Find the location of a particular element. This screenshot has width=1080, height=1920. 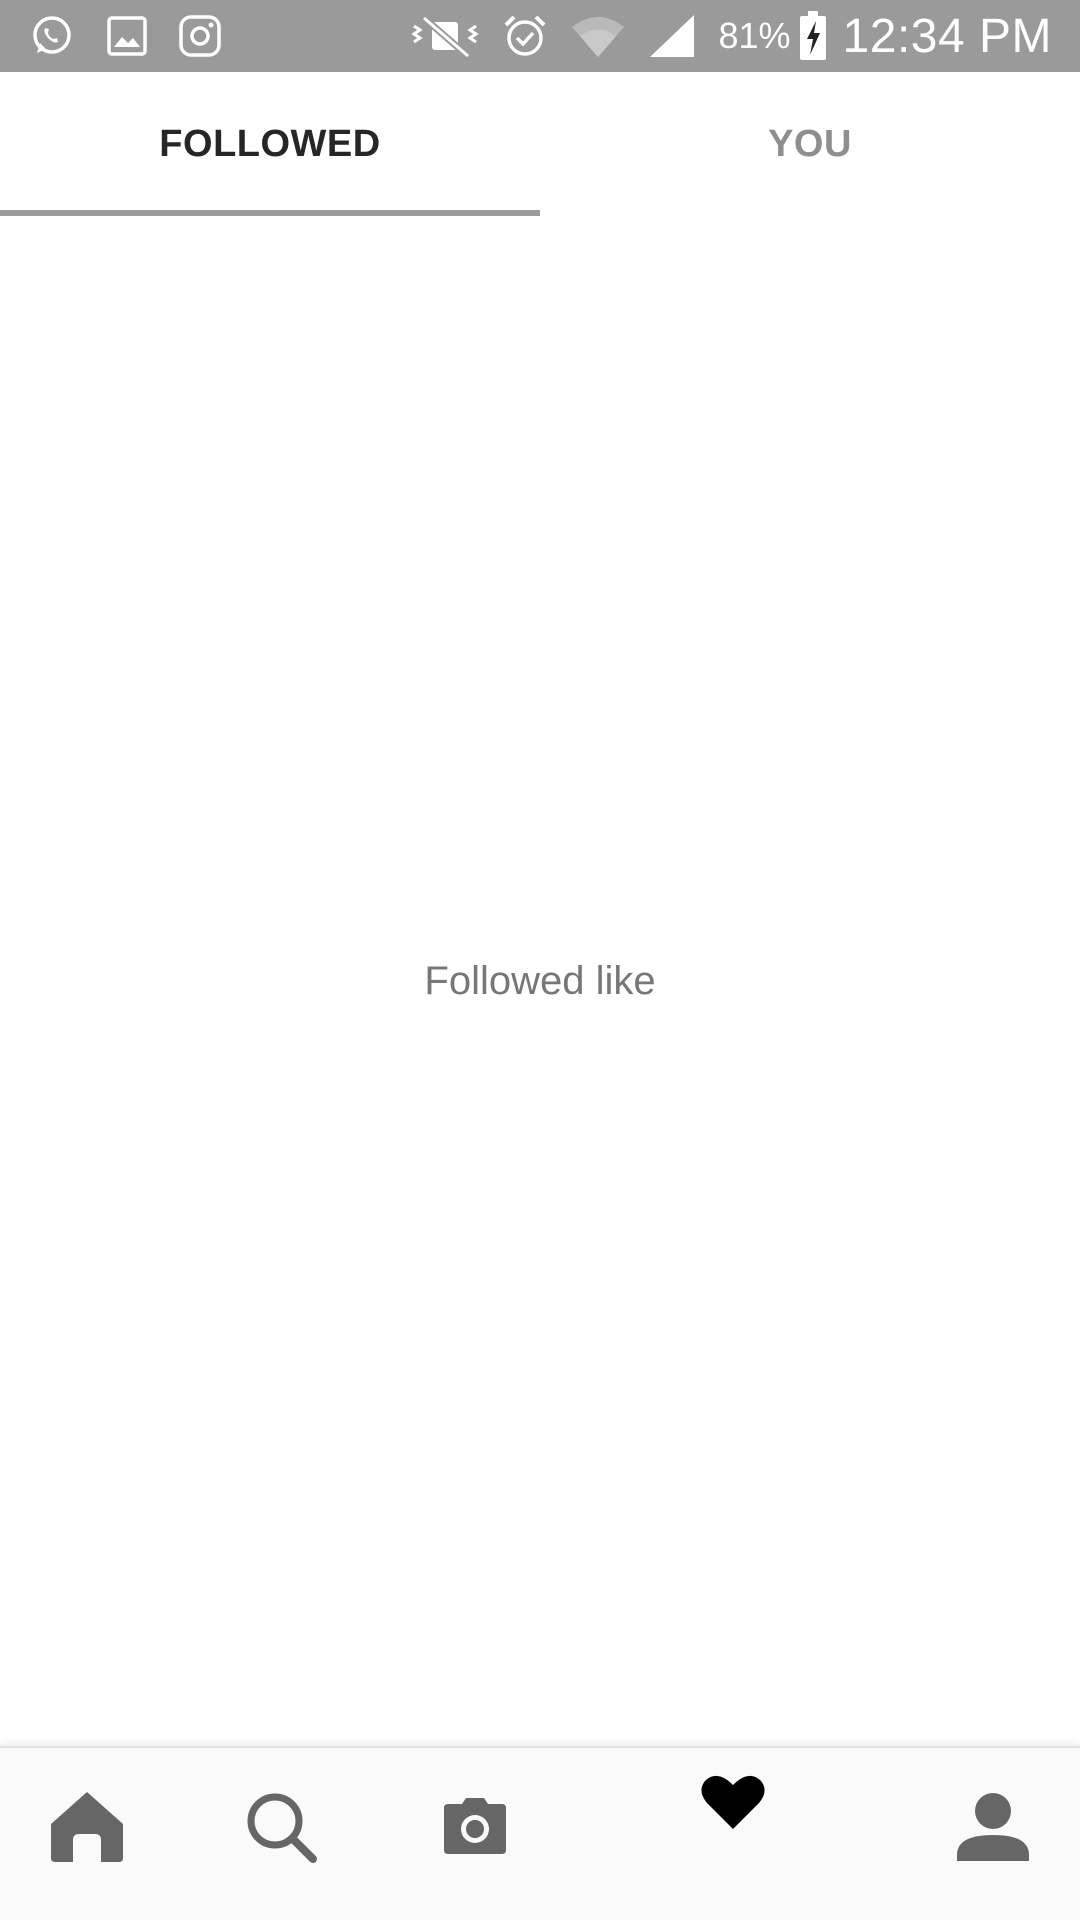

nav-profile-button is located at coordinates (993, 1829).